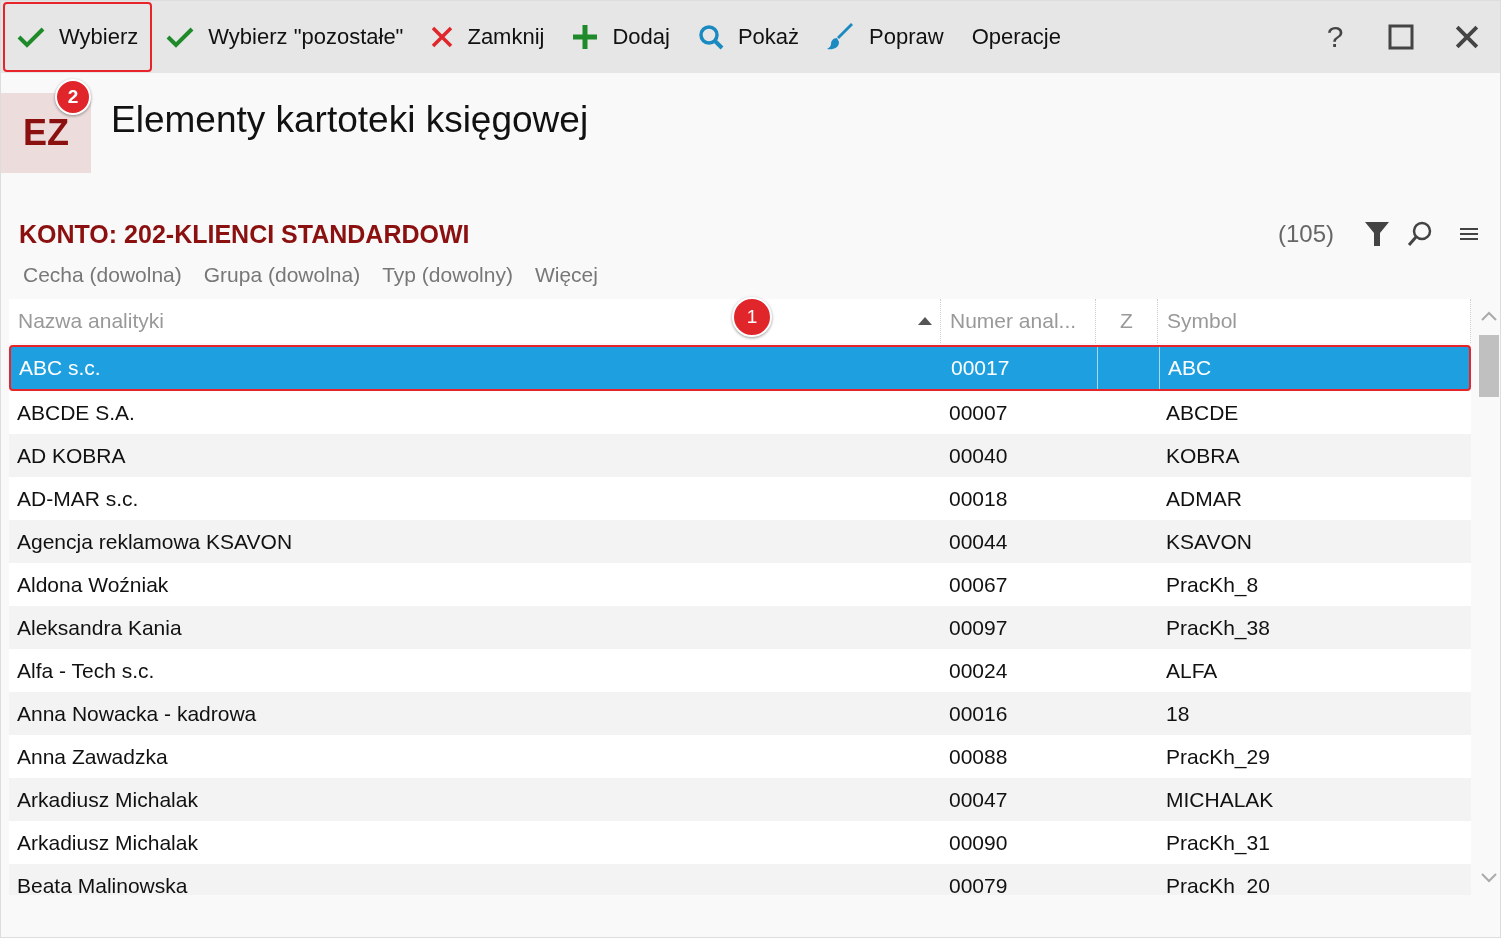 This screenshot has width=1501, height=938. I want to click on table-cell-text: 00040, so click(978, 455).